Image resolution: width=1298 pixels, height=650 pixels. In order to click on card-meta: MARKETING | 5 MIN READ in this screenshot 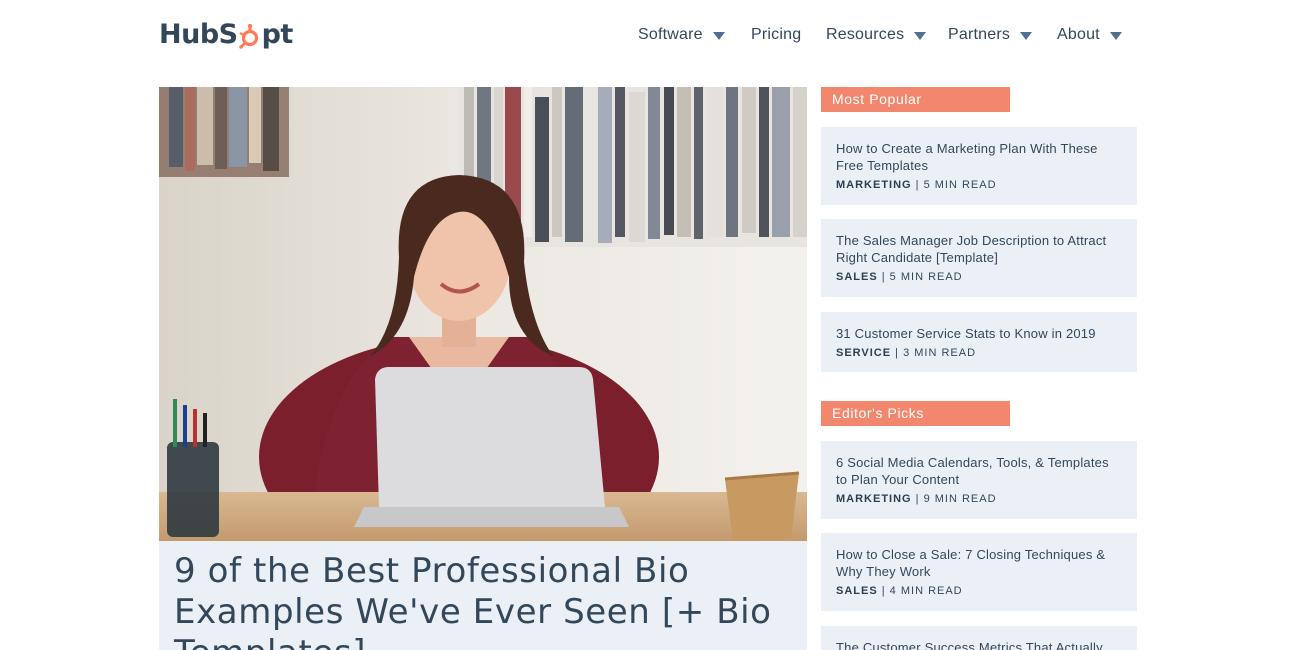, I will do `click(979, 185)`.